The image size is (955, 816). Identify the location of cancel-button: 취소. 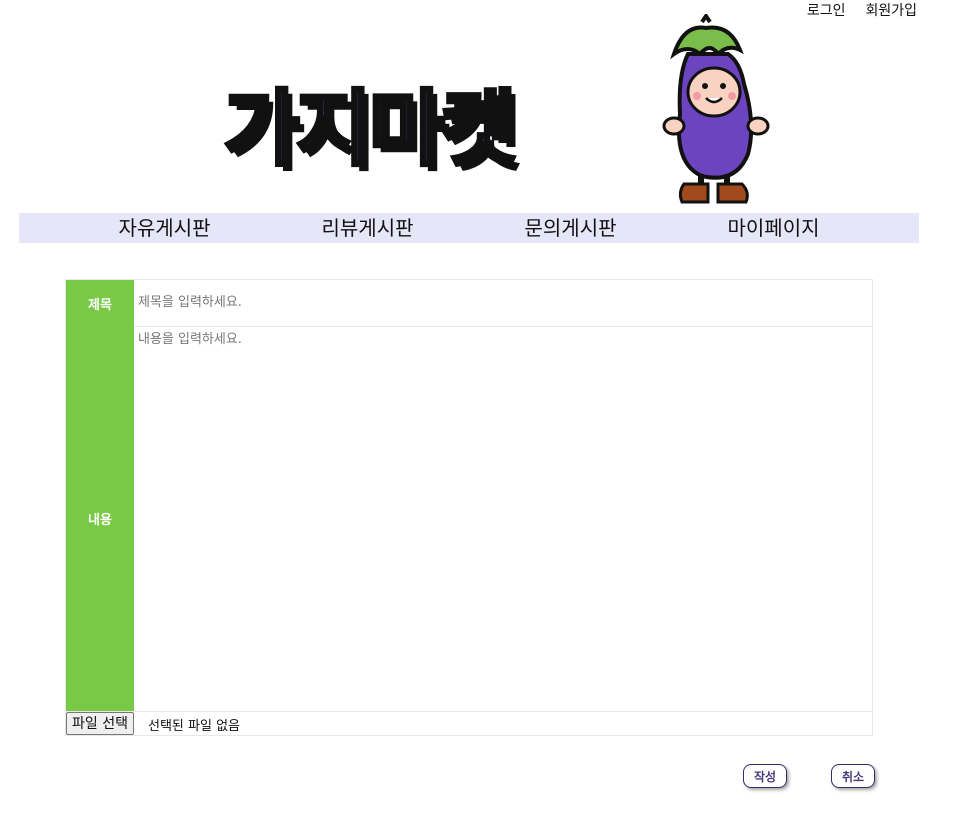
(853, 776).